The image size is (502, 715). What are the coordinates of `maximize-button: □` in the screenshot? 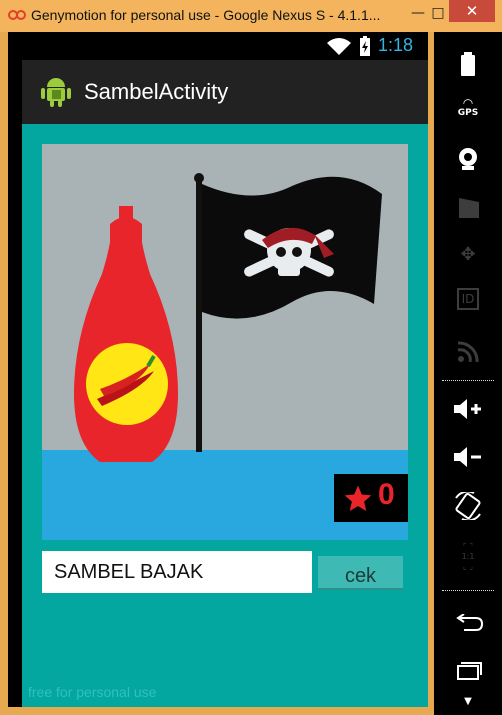 It's located at (438, 13).